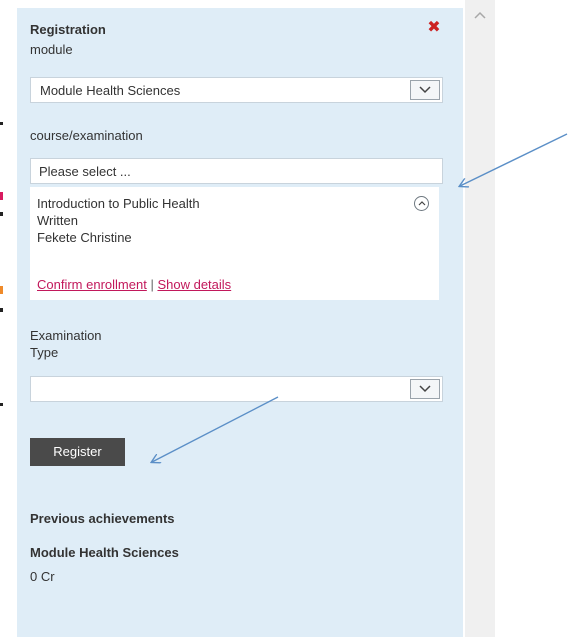  What do you see at coordinates (480, 14) in the screenshot?
I see `scroll-up-icon` at bounding box center [480, 14].